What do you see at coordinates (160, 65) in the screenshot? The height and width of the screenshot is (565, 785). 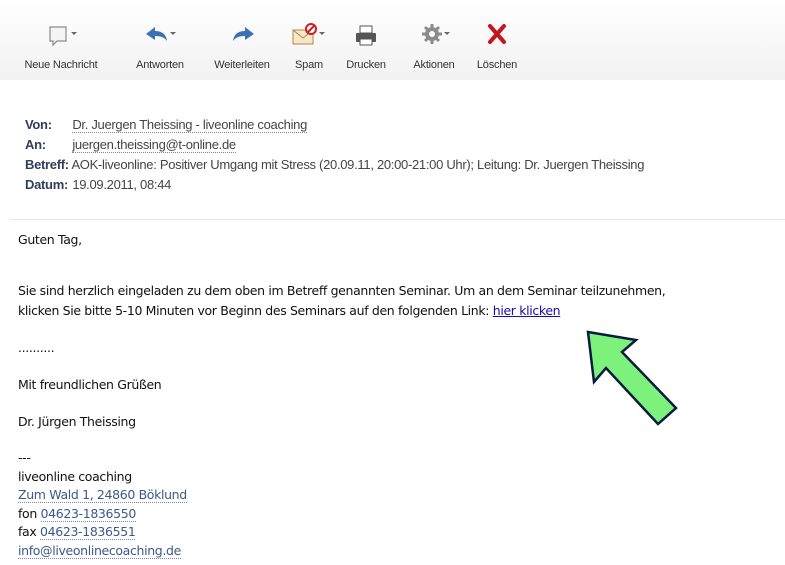 I see `reply-label: Antworten` at bounding box center [160, 65].